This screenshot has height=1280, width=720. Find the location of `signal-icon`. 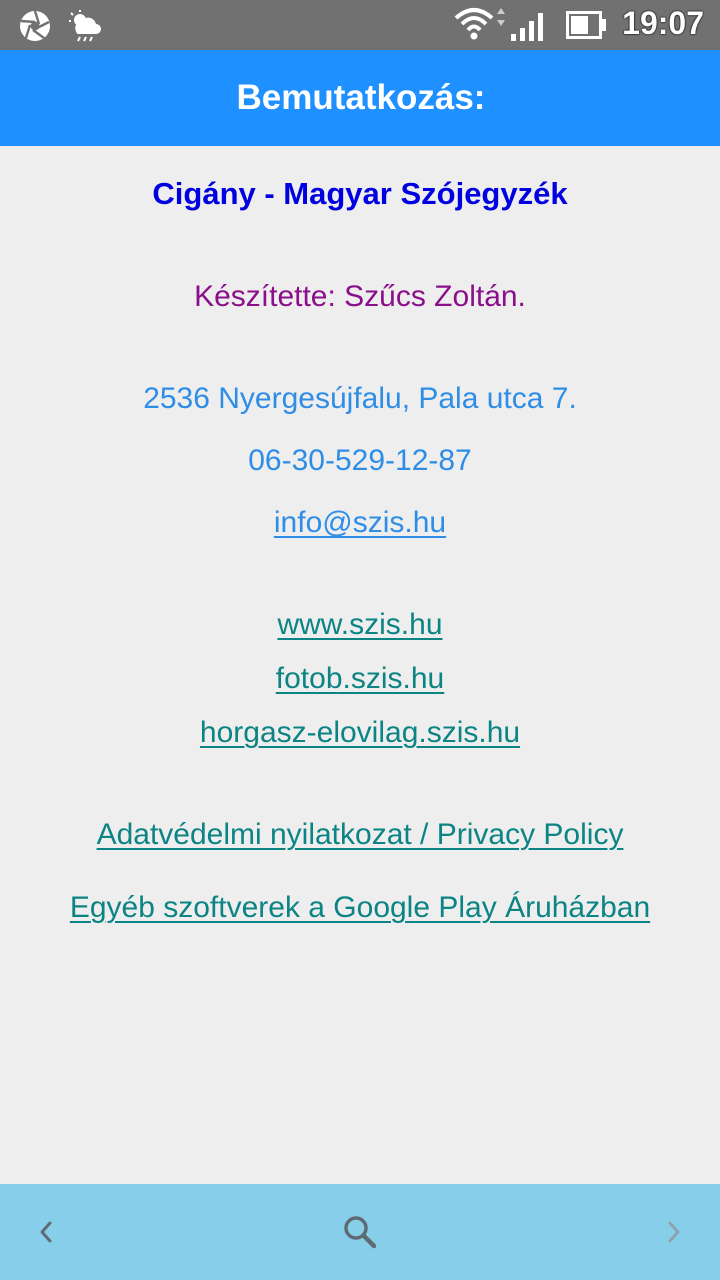

signal-icon is located at coordinates (527, 27).